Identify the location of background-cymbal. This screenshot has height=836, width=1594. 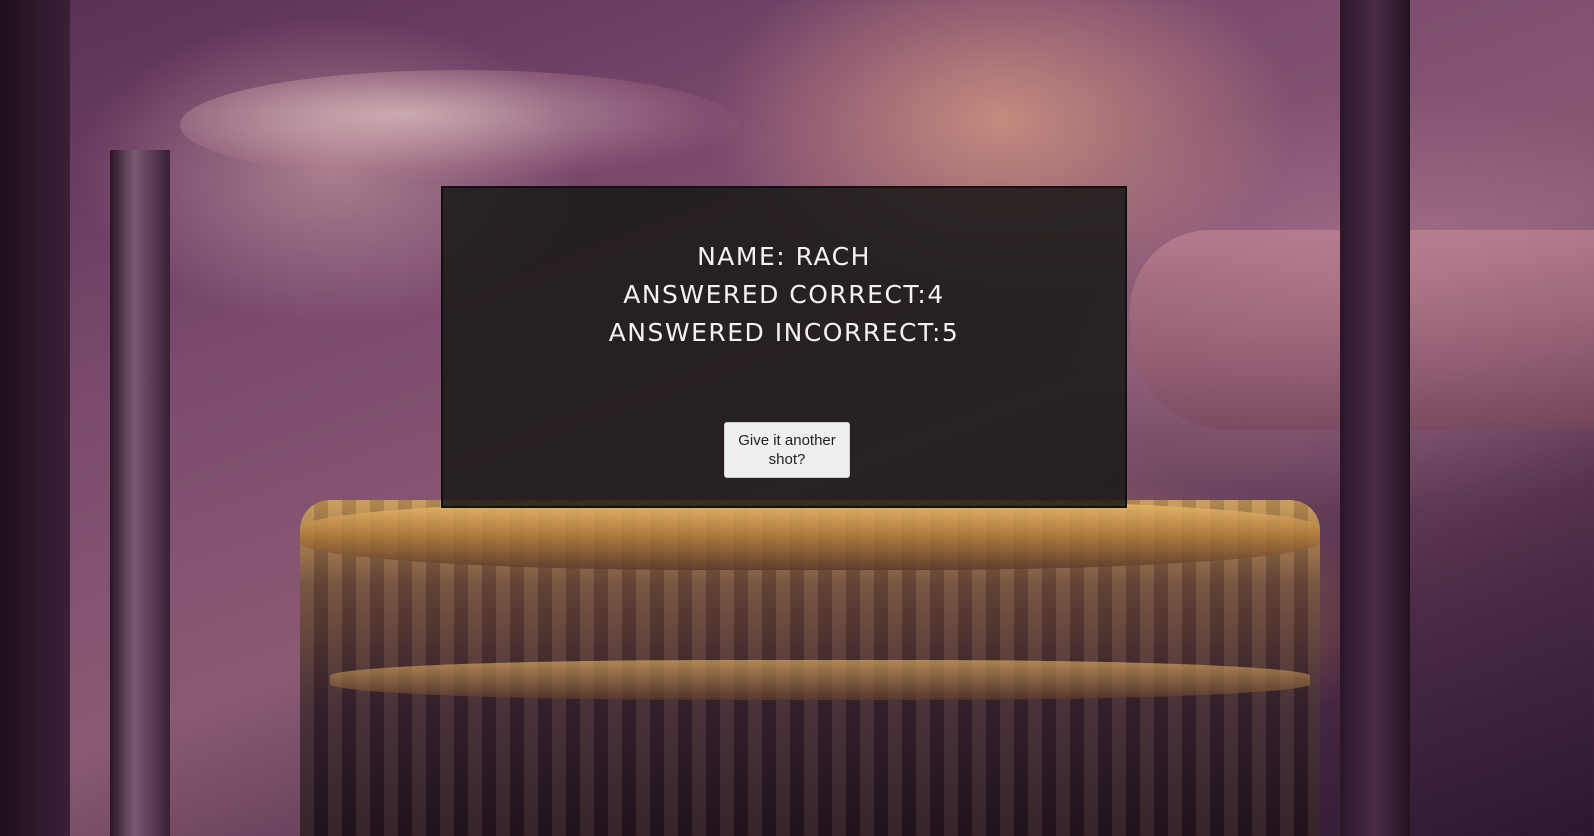
(460, 125).